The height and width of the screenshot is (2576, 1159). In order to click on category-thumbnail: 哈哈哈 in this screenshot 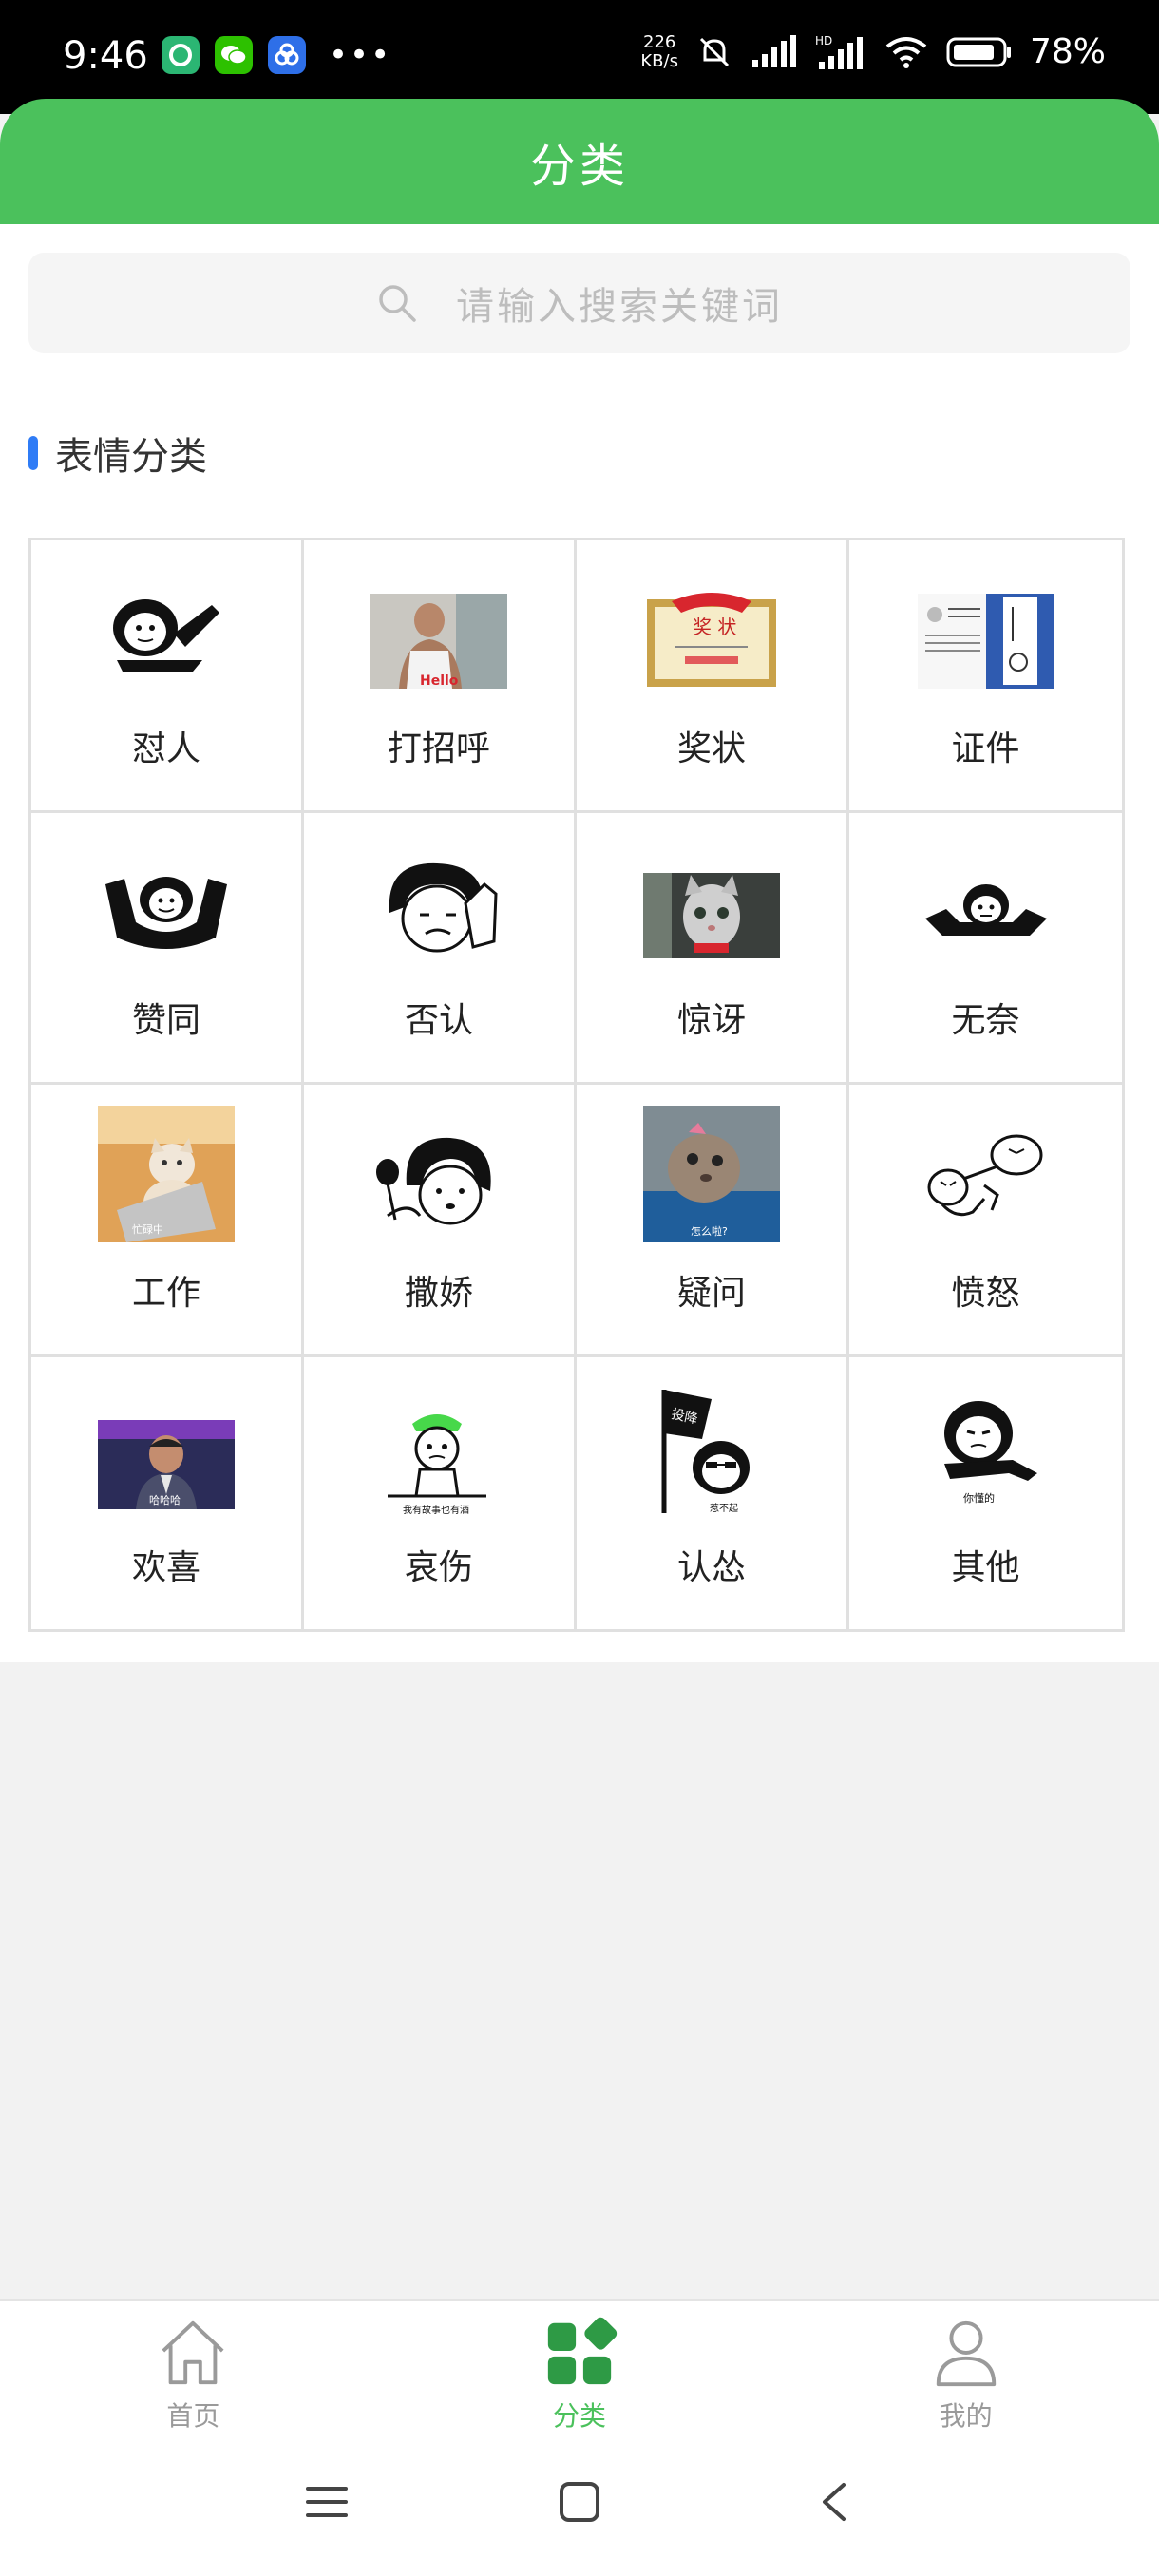, I will do `click(166, 1460)`.